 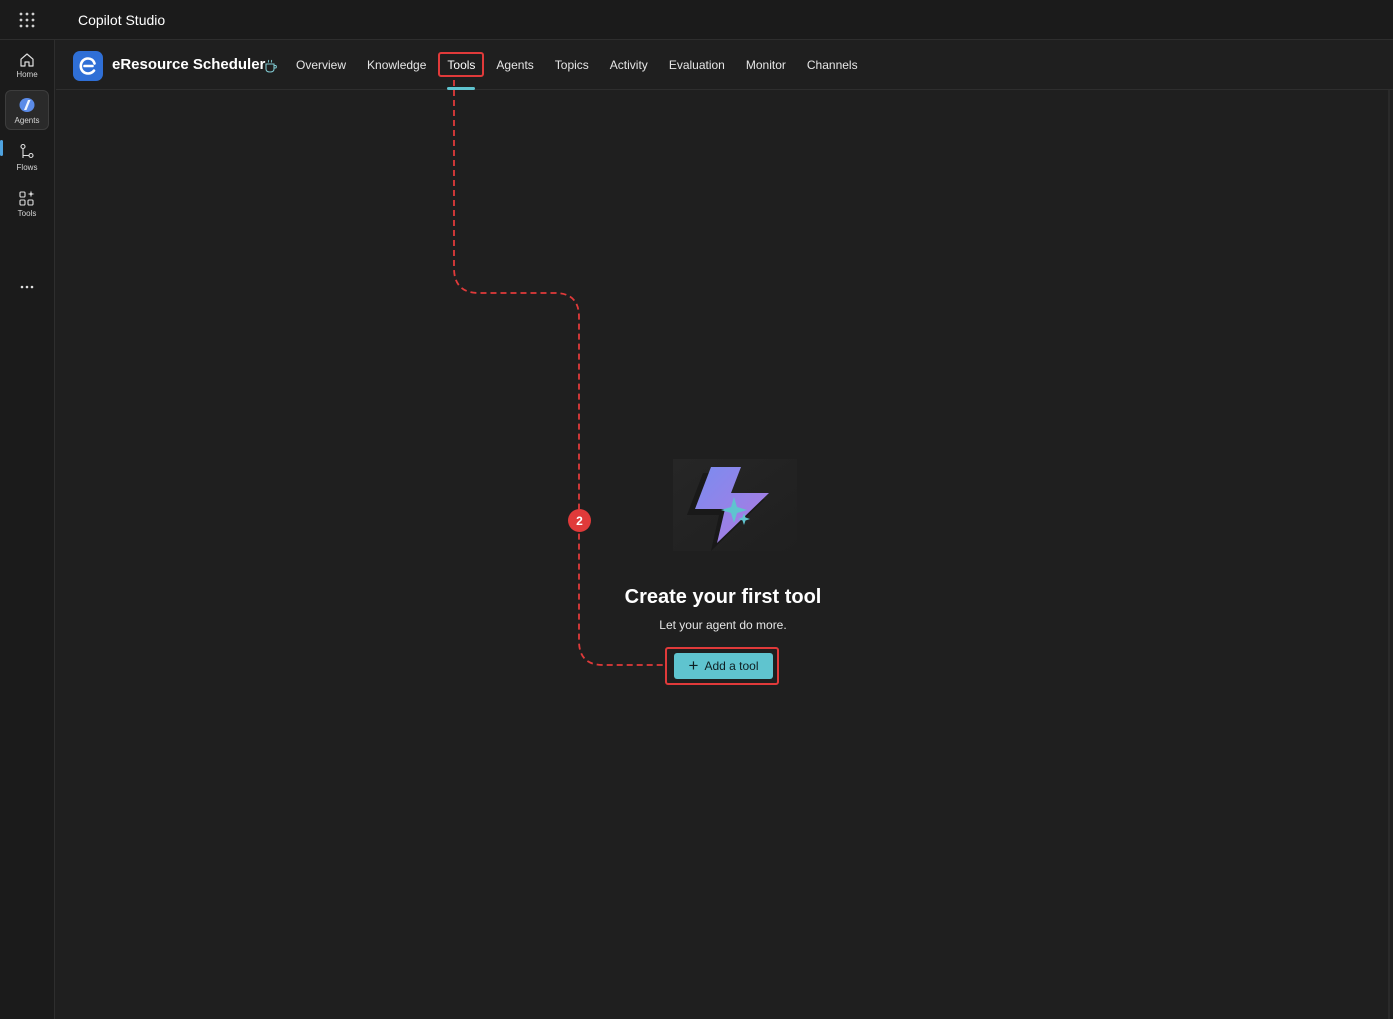 What do you see at coordinates (1389, 554) in the screenshot?
I see `scrollbar-track` at bounding box center [1389, 554].